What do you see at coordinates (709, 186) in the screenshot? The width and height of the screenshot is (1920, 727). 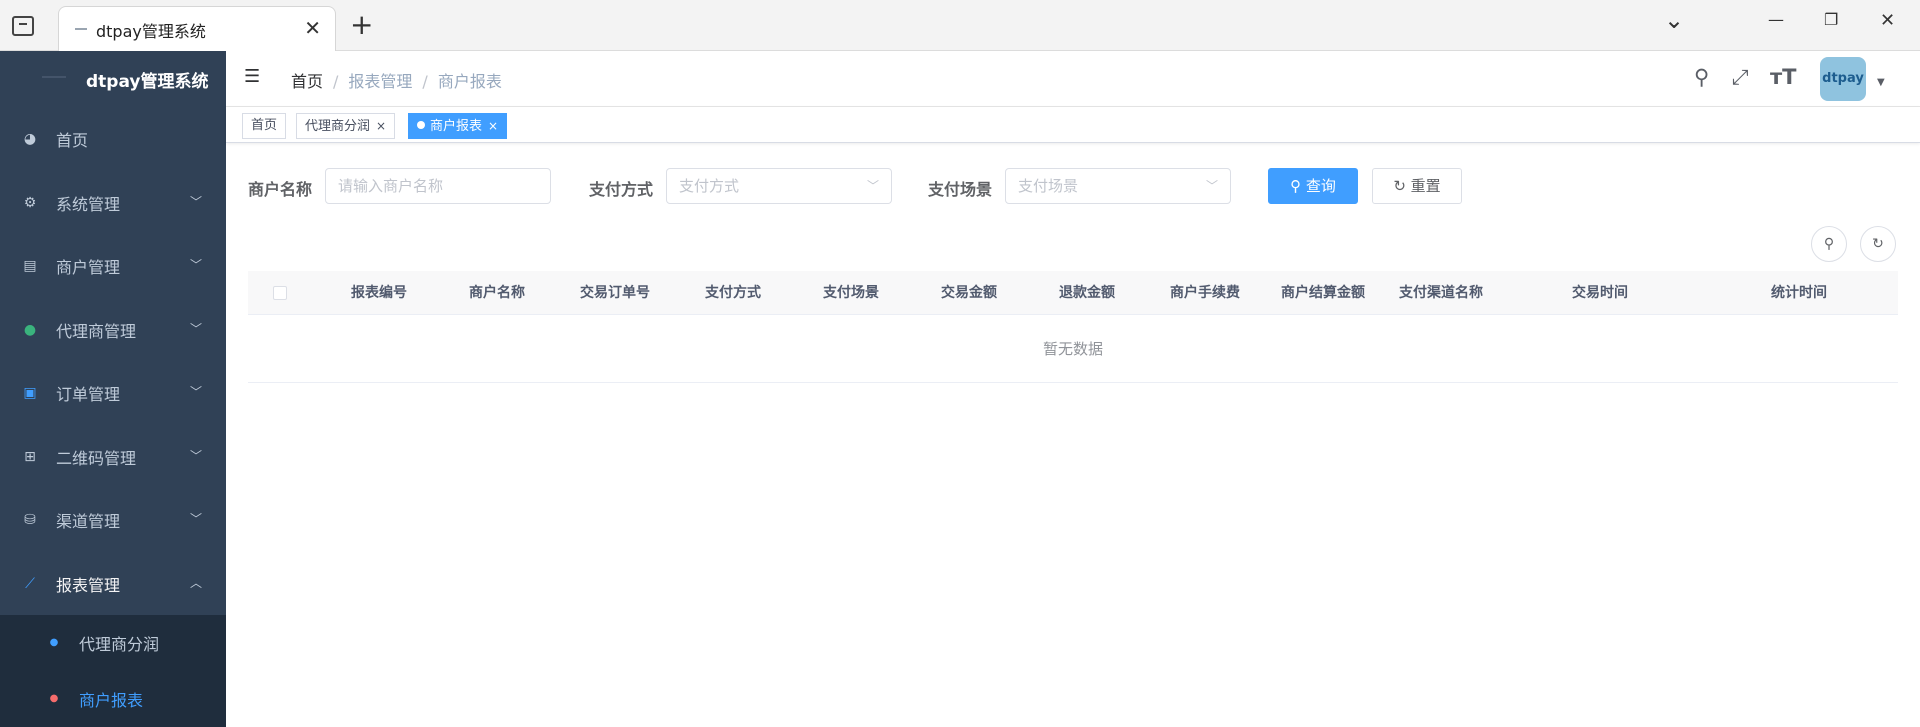 I see `pay-method-placeholder: 支付方式` at bounding box center [709, 186].